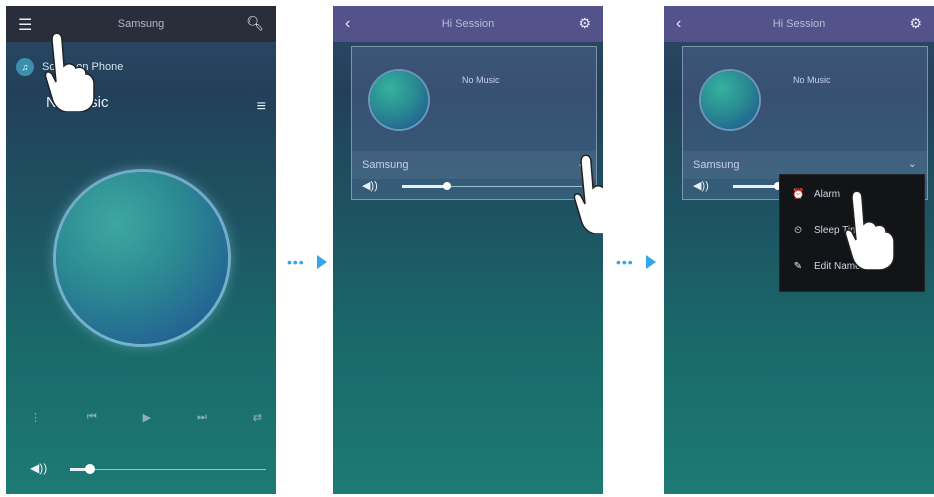  I want to click on drawer-icon: ☰, so click(25, 25).